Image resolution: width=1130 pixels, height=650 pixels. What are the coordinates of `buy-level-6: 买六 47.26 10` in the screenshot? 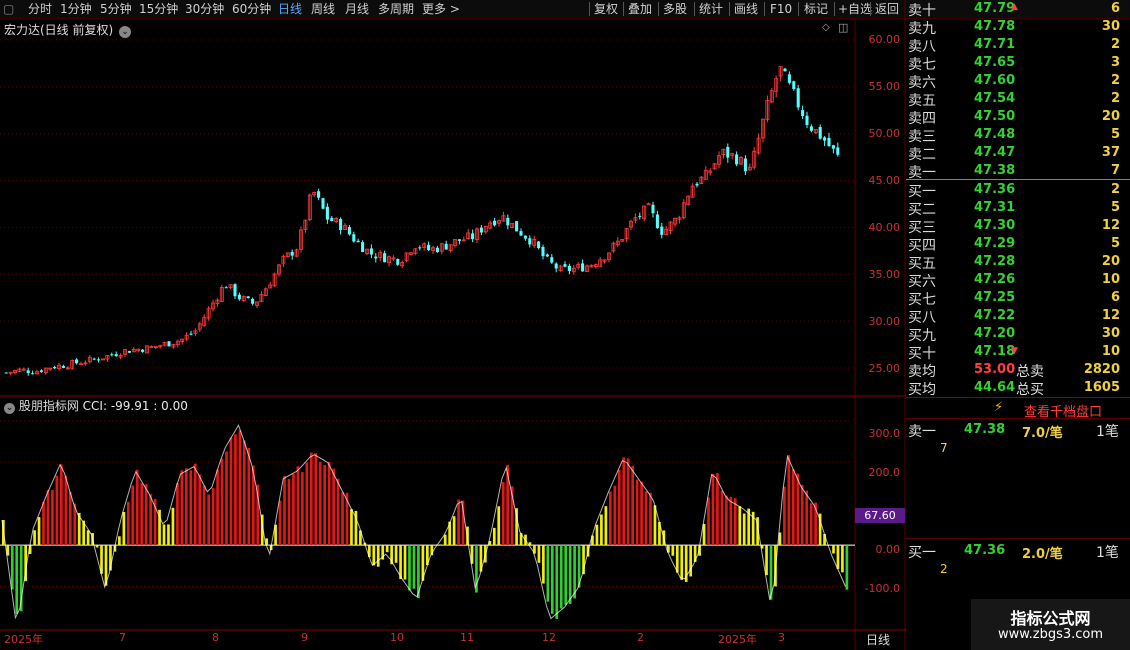 It's located at (1013, 280).